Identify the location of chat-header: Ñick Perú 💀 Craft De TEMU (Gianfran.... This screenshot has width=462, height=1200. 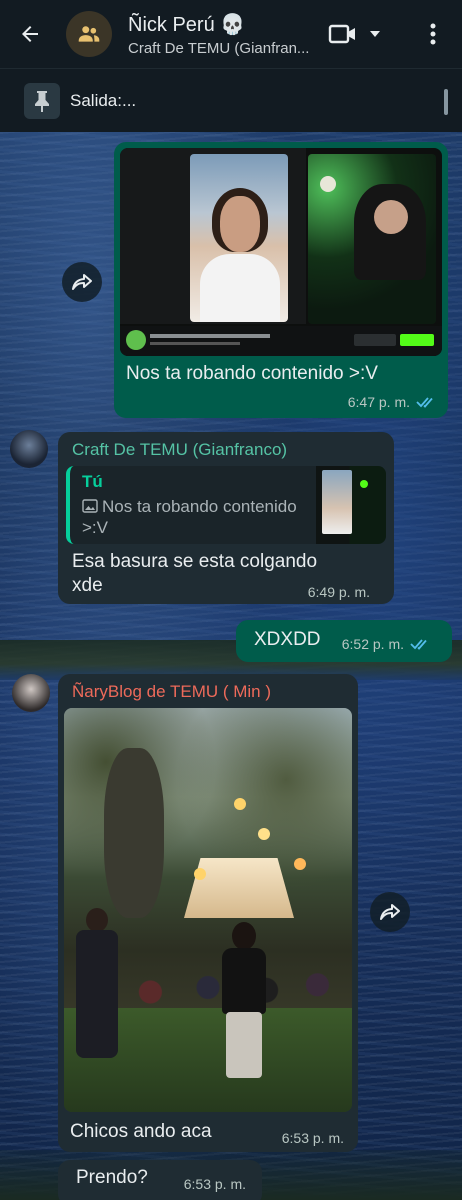
(231, 34).